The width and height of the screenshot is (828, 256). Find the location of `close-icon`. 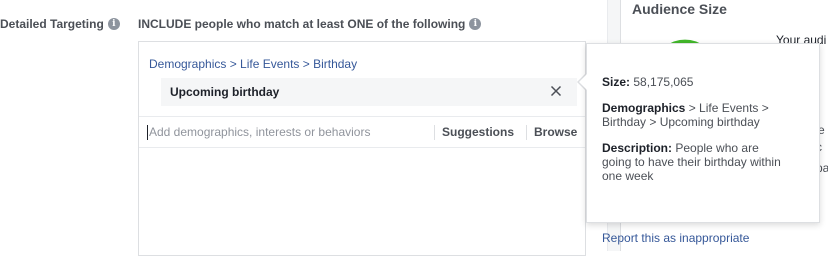

close-icon is located at coordinates (556, 91).